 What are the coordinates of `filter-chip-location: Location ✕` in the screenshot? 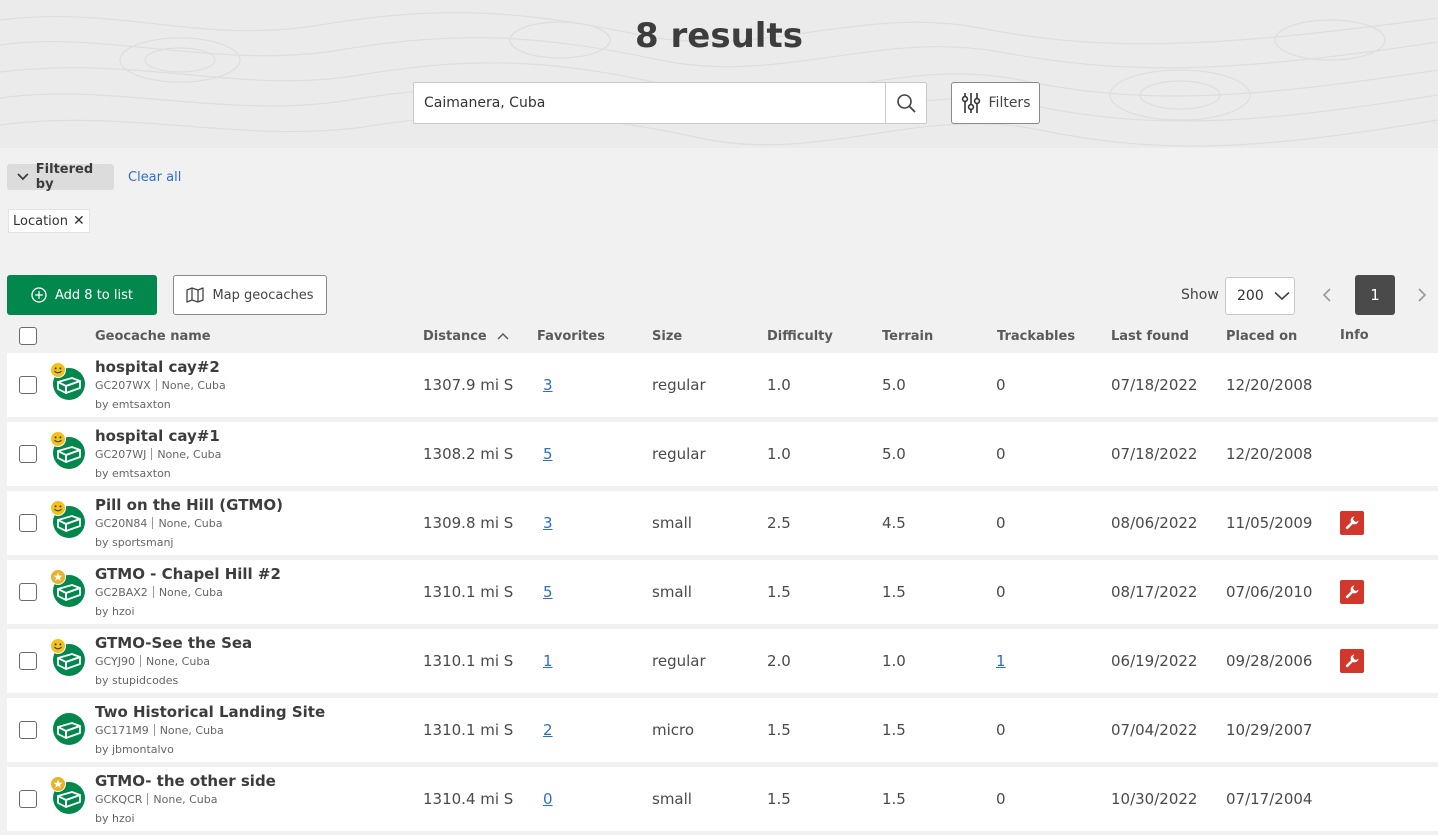 It's located at (49, 221).